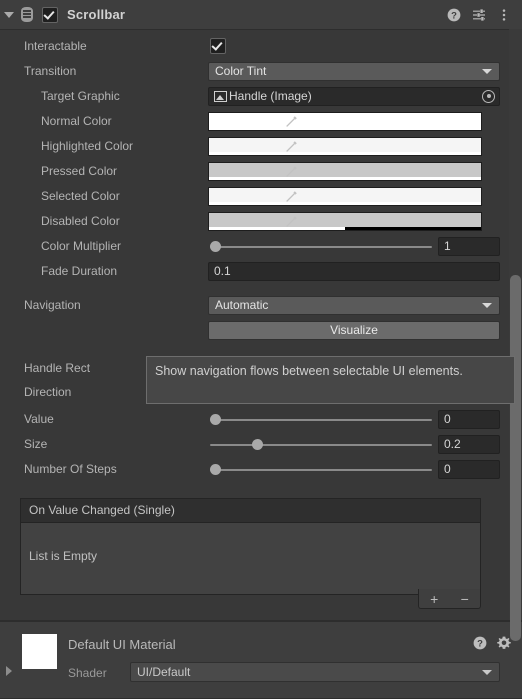 This screenshot has width=522, height=699. I want to click on row-value: Value 0, so click(261, 419).